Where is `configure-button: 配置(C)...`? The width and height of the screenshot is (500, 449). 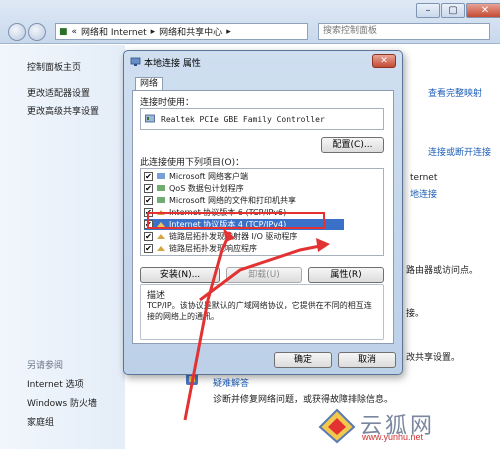 configure-button: 配置(C)... is located at coordinates (352, 145).